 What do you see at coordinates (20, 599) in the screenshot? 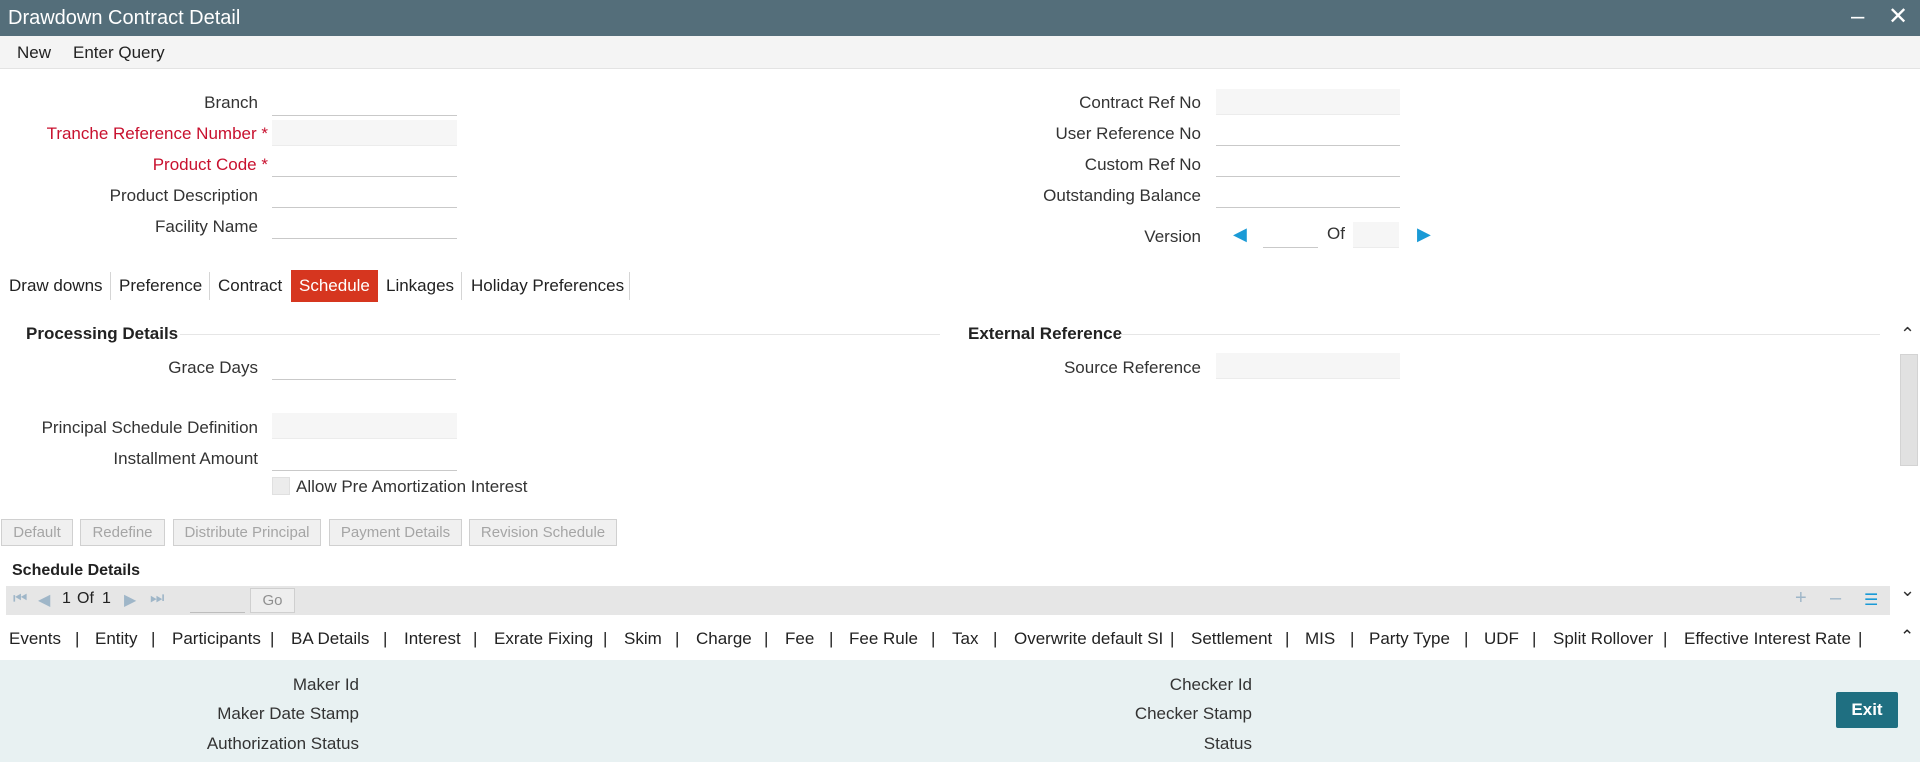
I see `first-page-icon: ⏮` at bounding box center [20, 599].